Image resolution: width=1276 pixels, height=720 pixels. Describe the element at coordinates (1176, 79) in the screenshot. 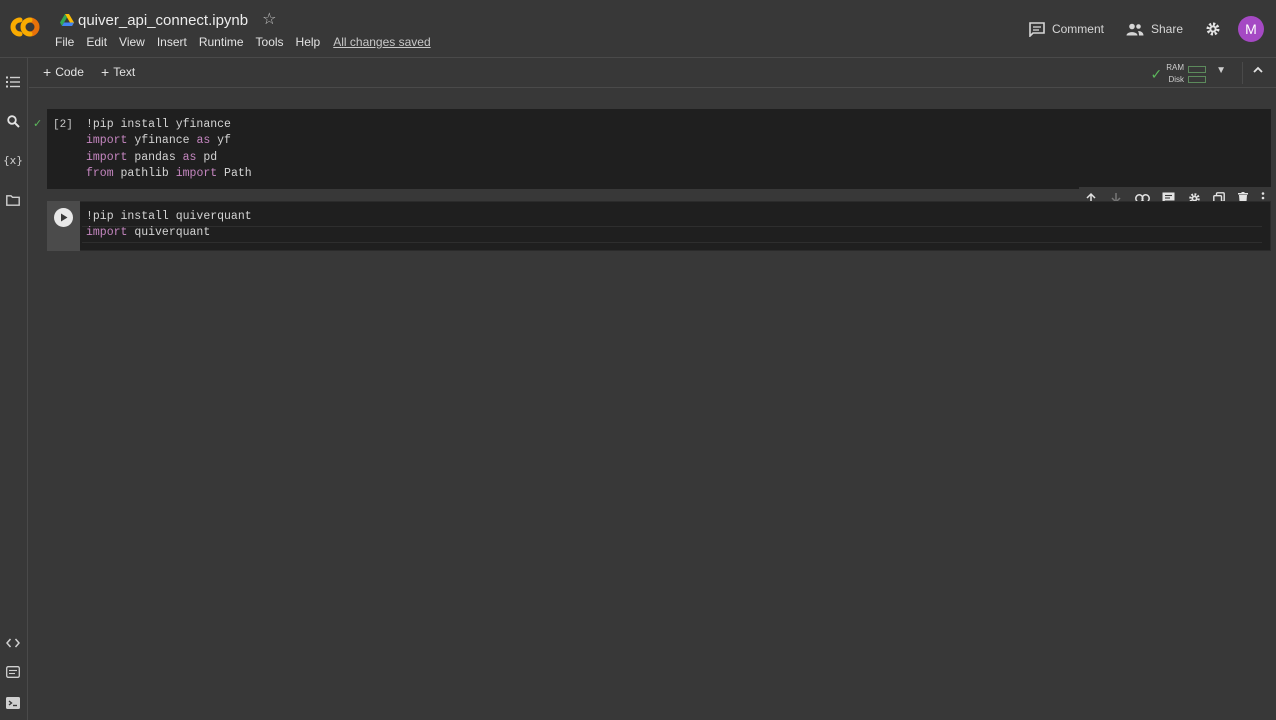

I see `disk-label: Disk` at that location.